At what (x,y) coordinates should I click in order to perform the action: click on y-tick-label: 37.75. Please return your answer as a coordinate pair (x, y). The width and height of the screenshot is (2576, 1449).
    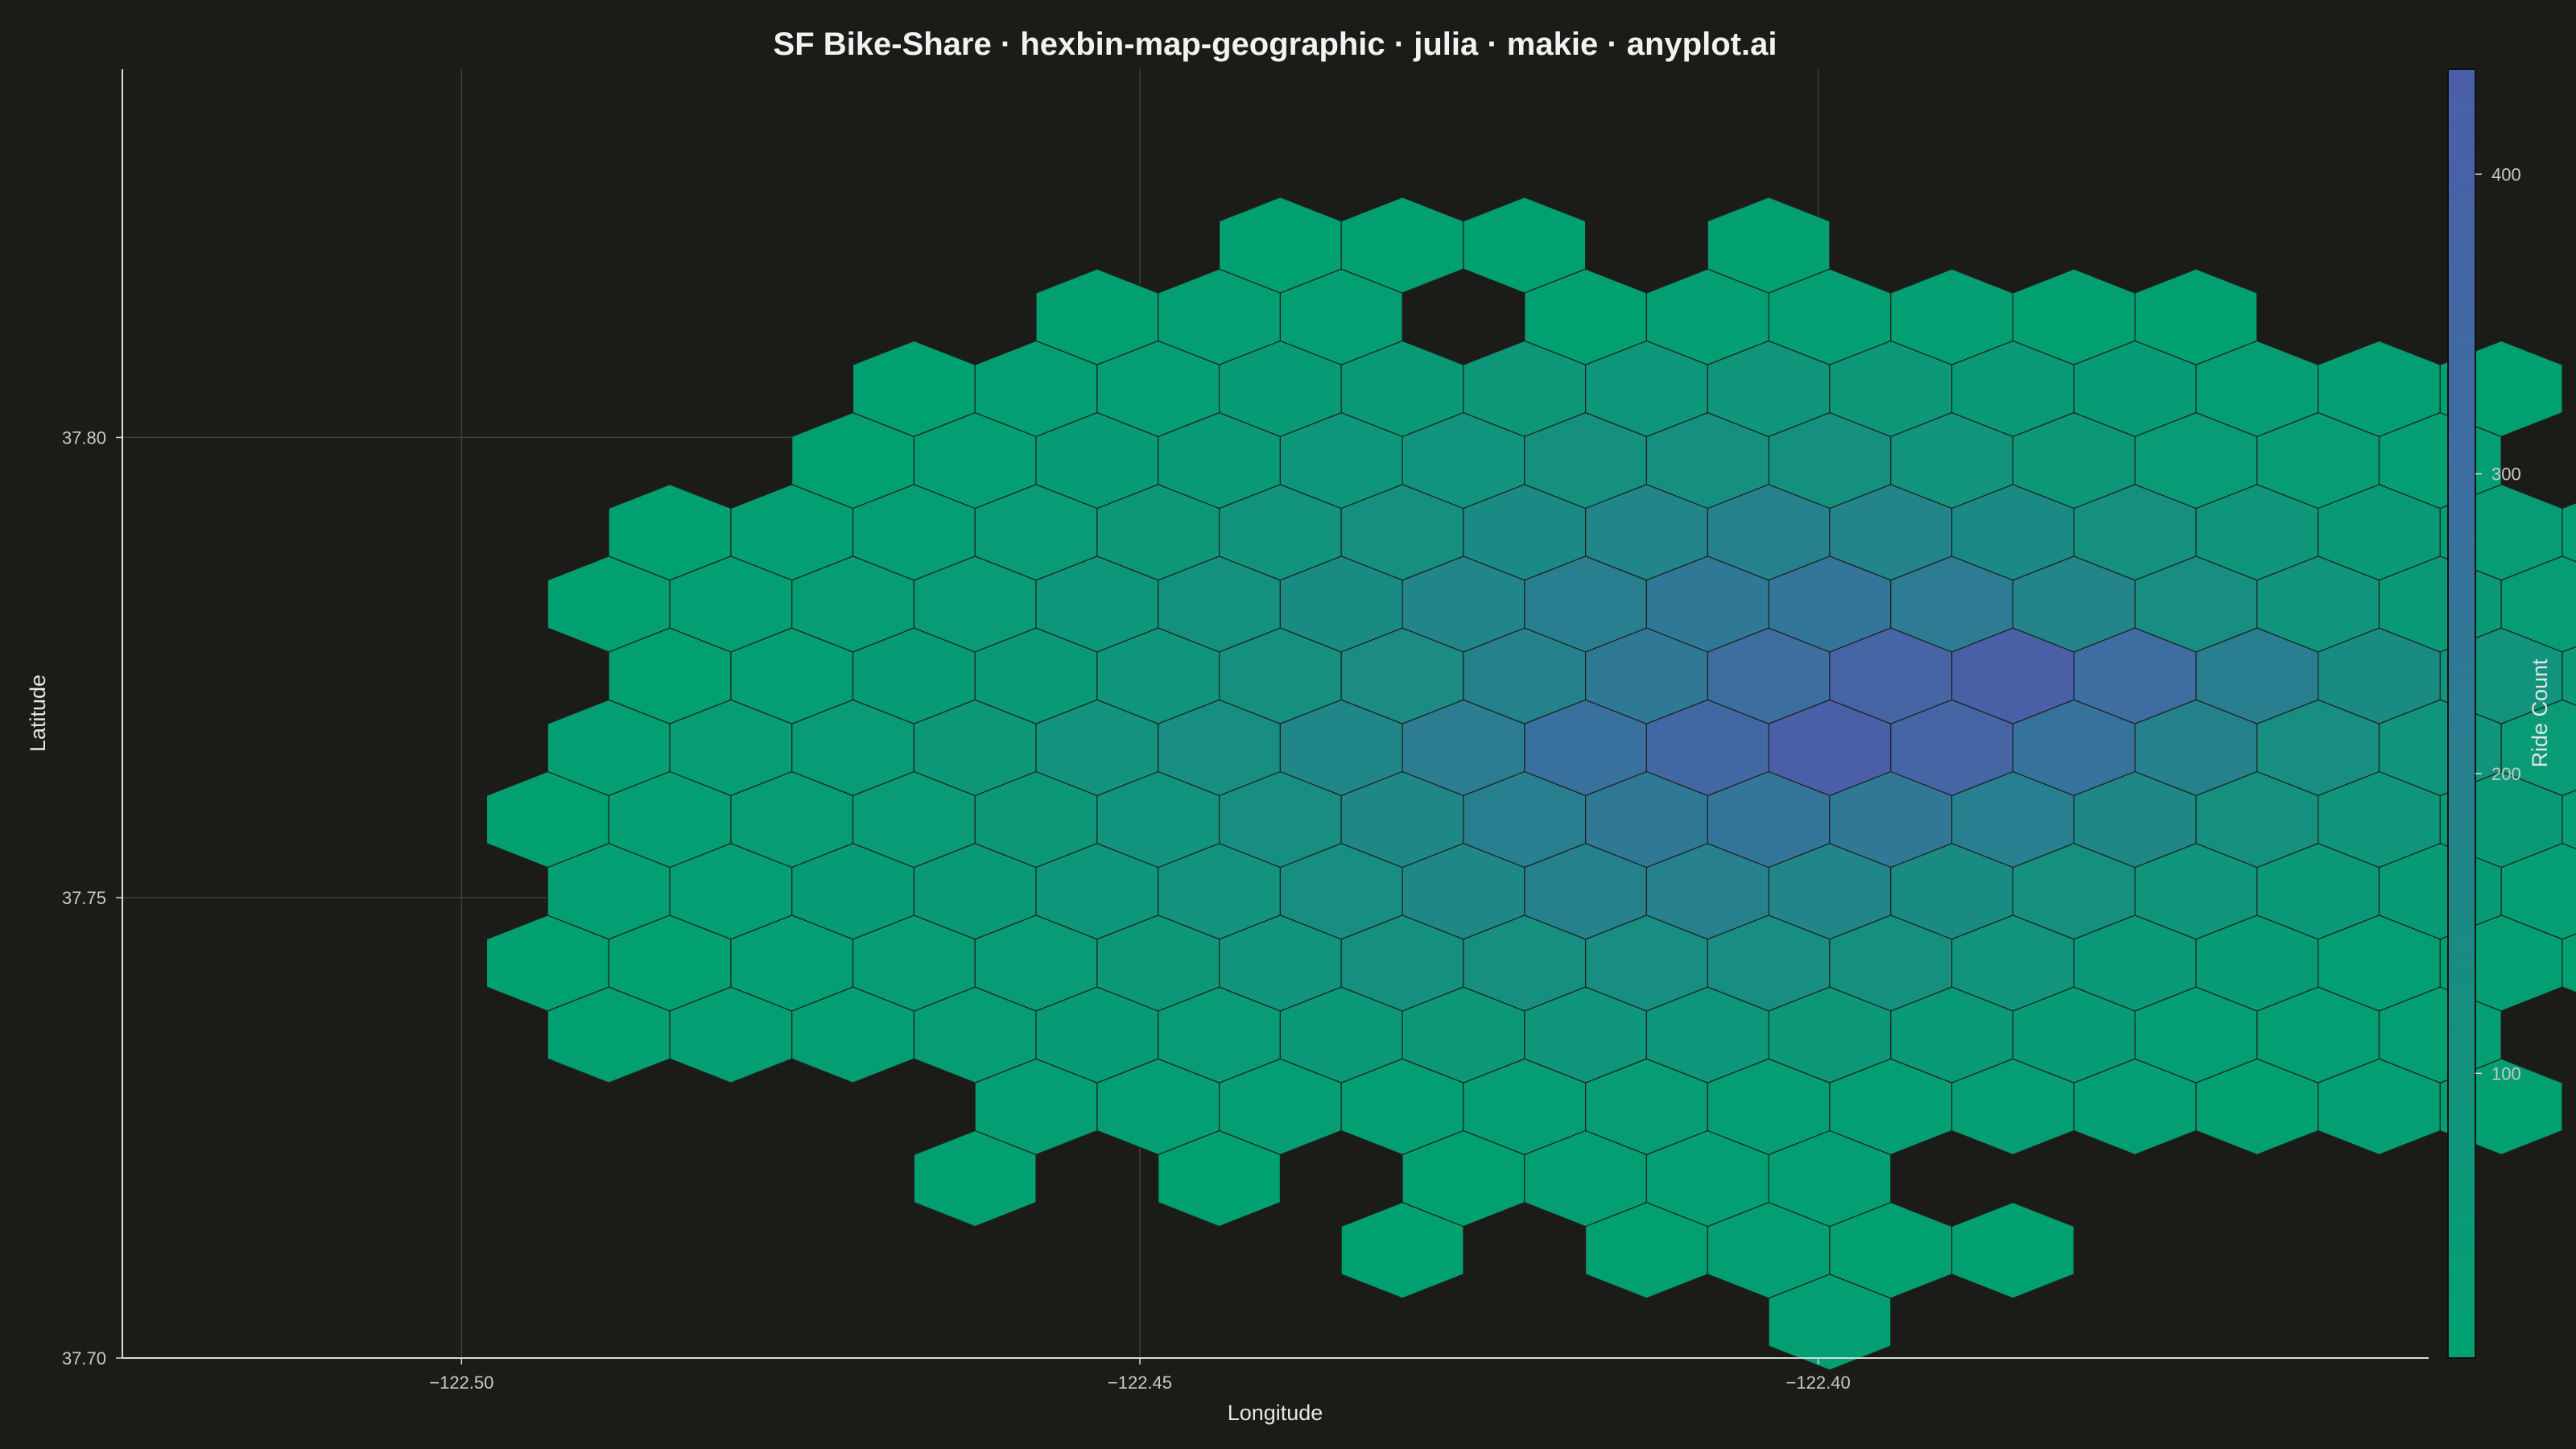
    Looking at the image, I should click on (84, 898).